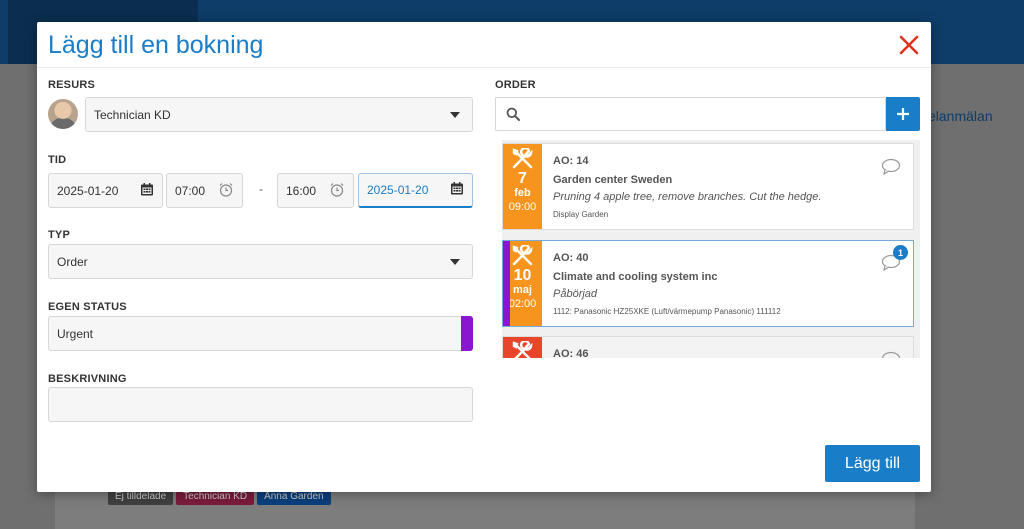  Describe the element at coordinates (872, 463) in the screenshot. I see `add-booking-button: Lägg till` at that location.